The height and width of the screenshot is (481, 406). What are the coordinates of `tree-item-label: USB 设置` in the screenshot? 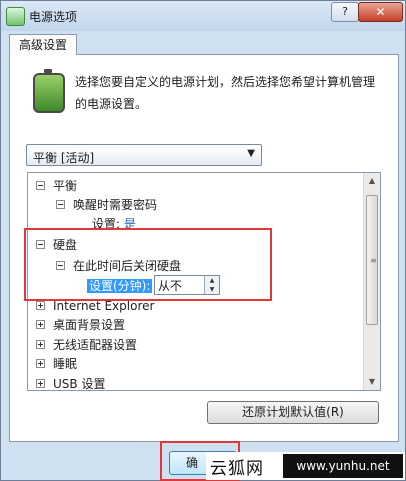 It's located at (79, 384).